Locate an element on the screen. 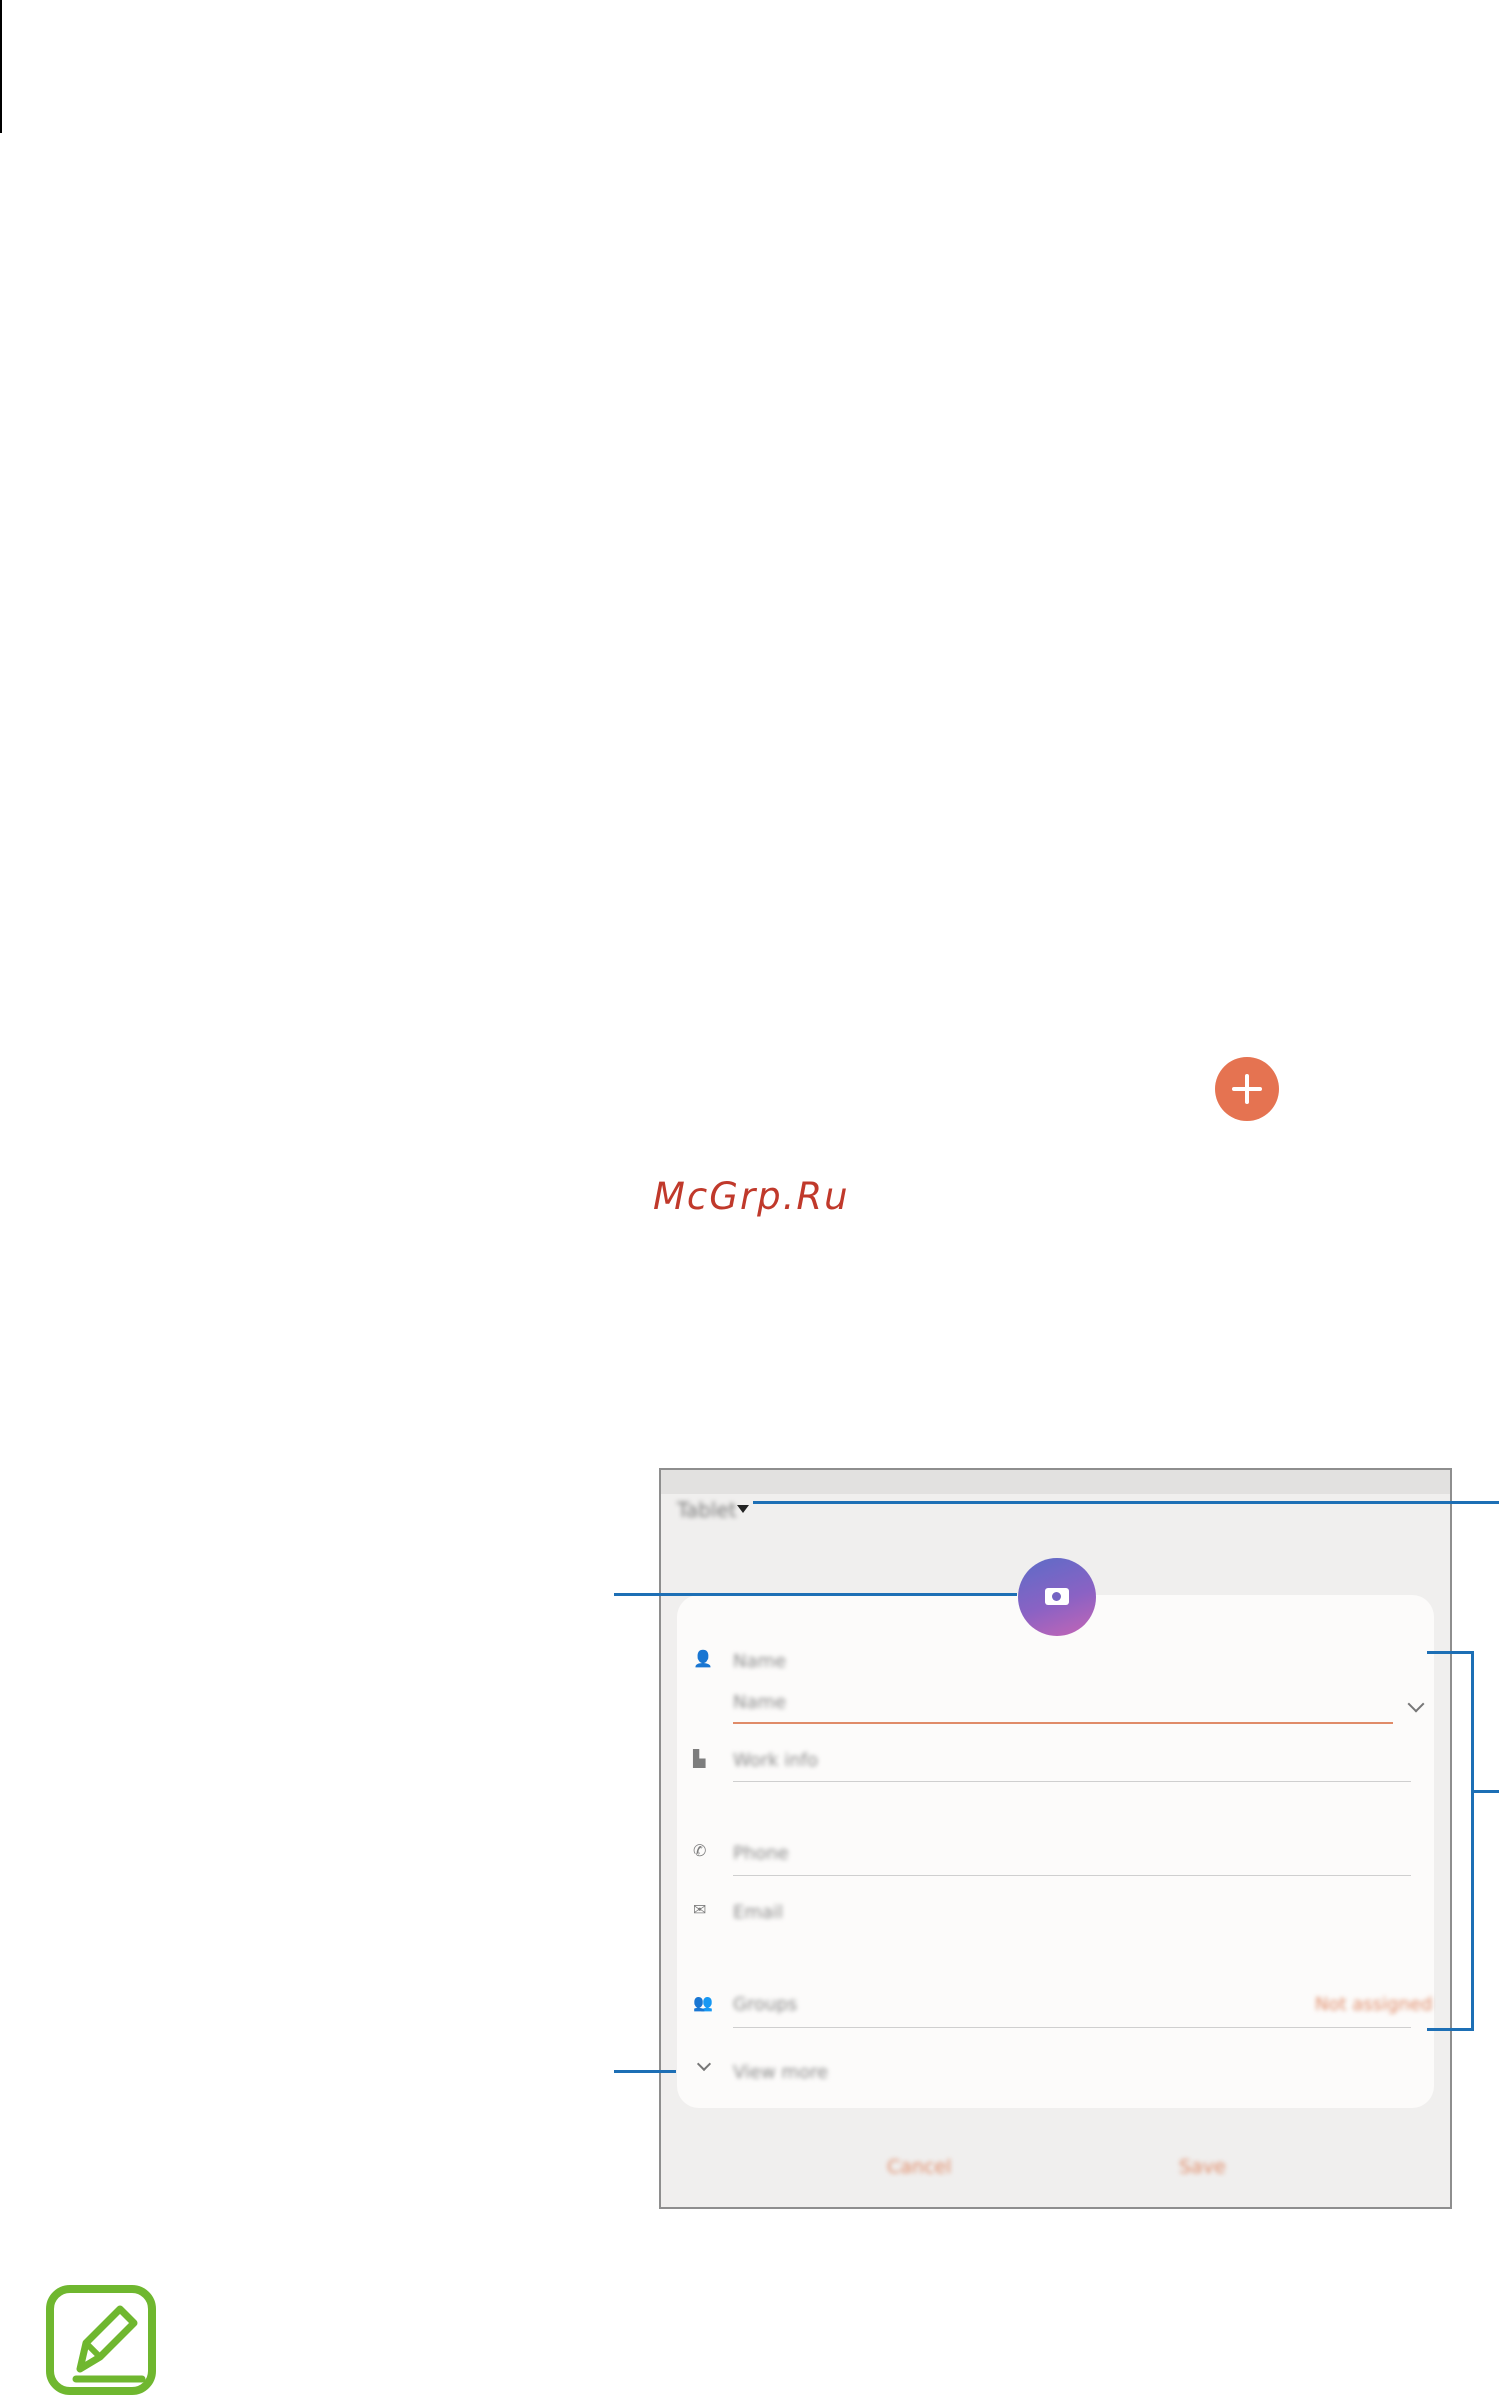 The width and height of the screenshot is (1499, 2398). person-icon: 👤 is located at coordinates (703, 1658).